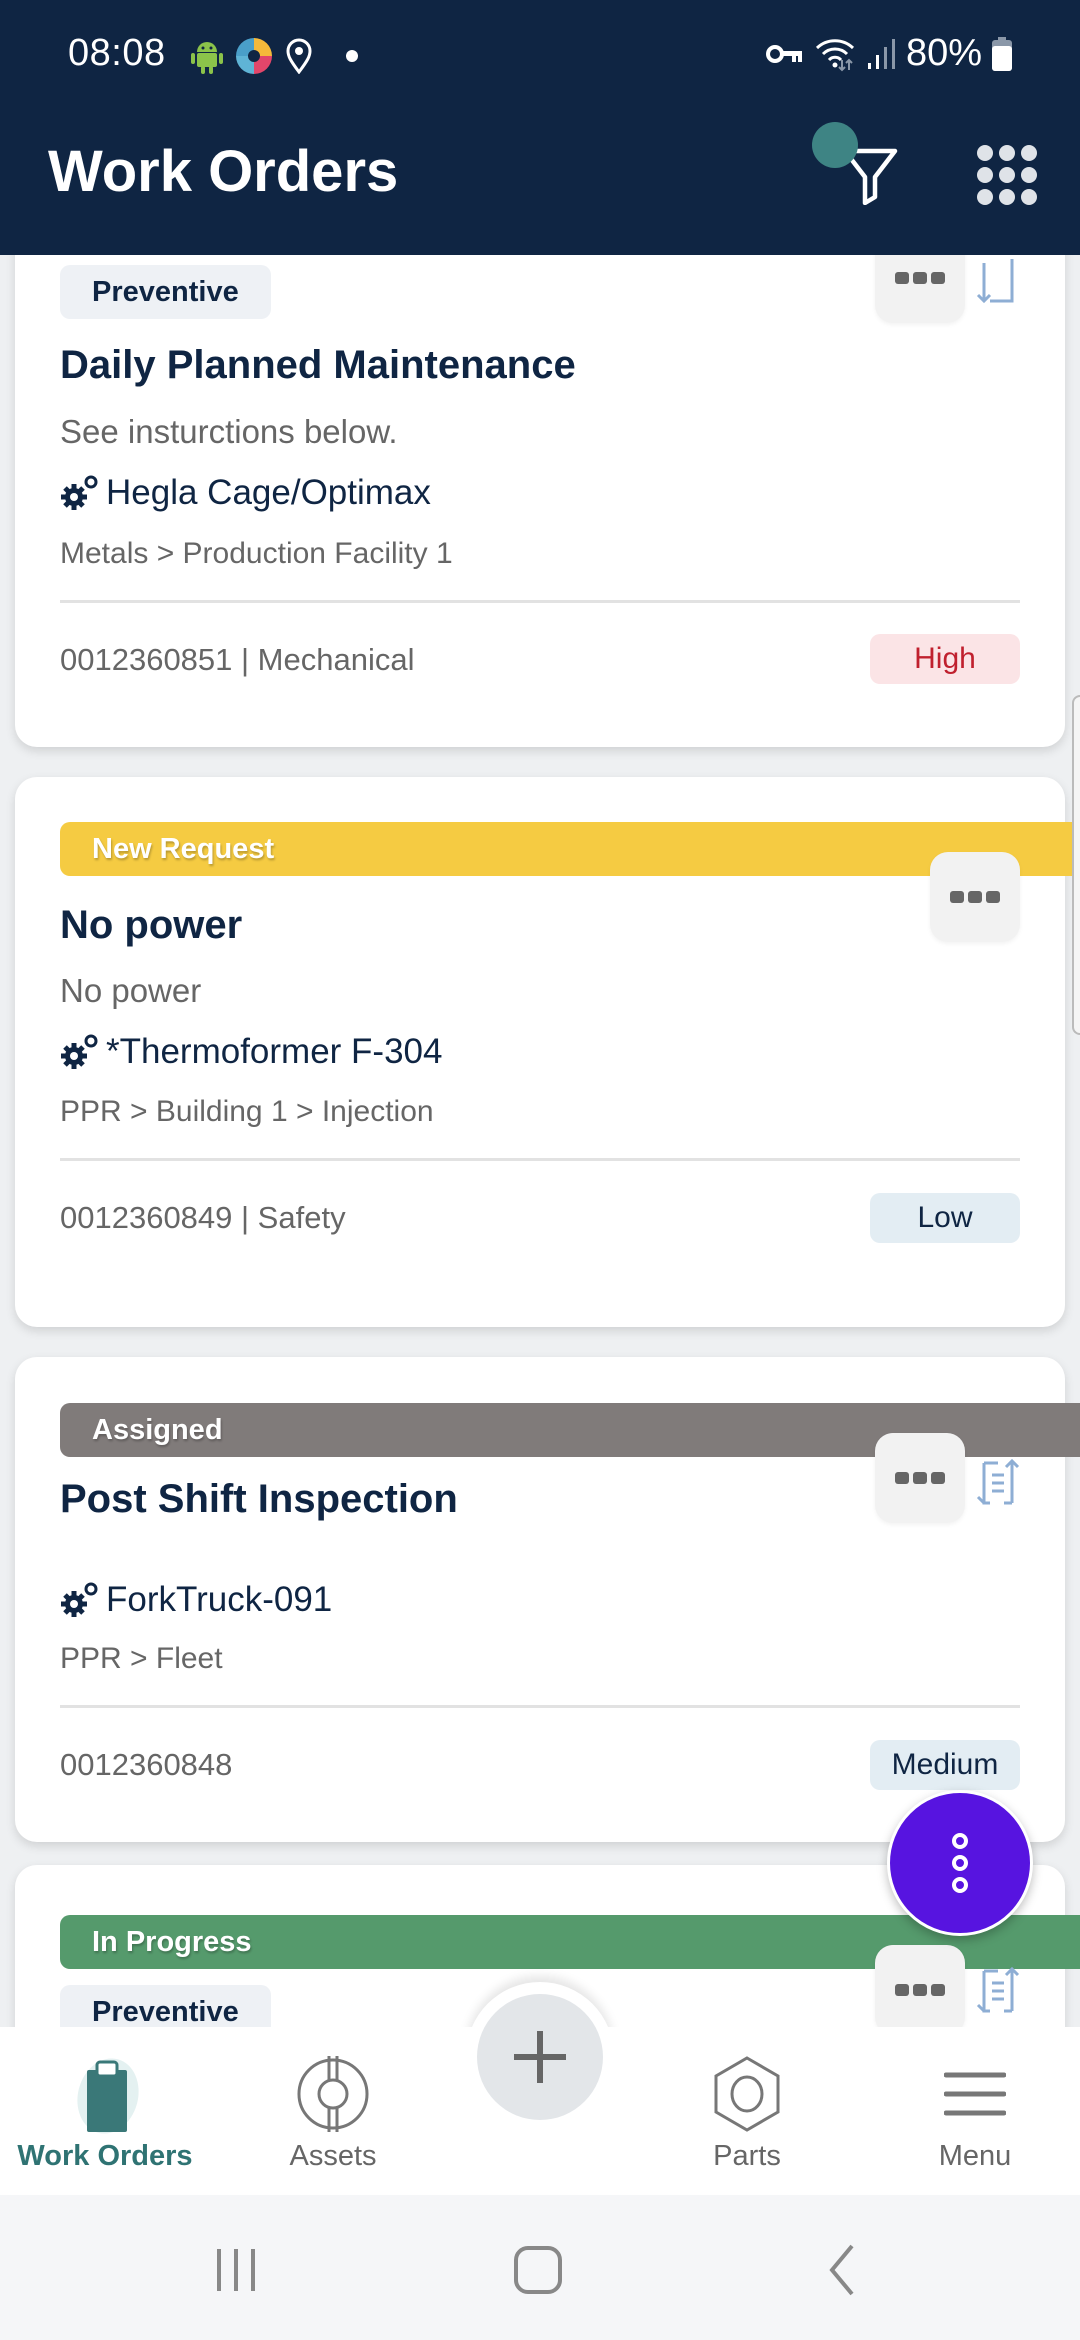 The width and height of the screenshot is (1080, 2340). Describe the element at coordinates (256, 553) in the screenshot. I see `asset-location: Metals > Production Facility 1` at that location.